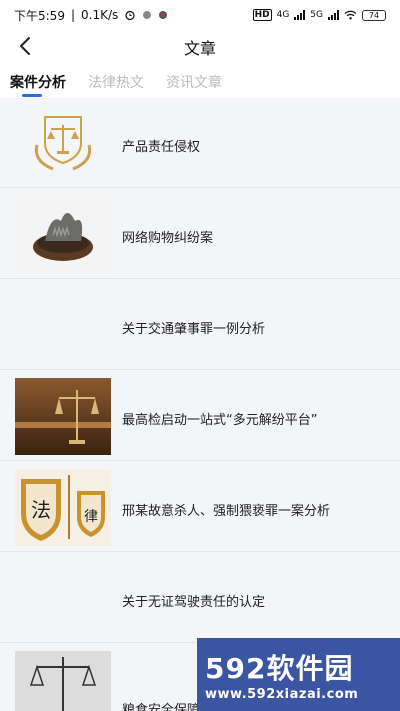 Image resolution: width=400 pixels, height=711 pixels. I want to click on law-shields-thumbnail: 法 律, so click(63, 507).